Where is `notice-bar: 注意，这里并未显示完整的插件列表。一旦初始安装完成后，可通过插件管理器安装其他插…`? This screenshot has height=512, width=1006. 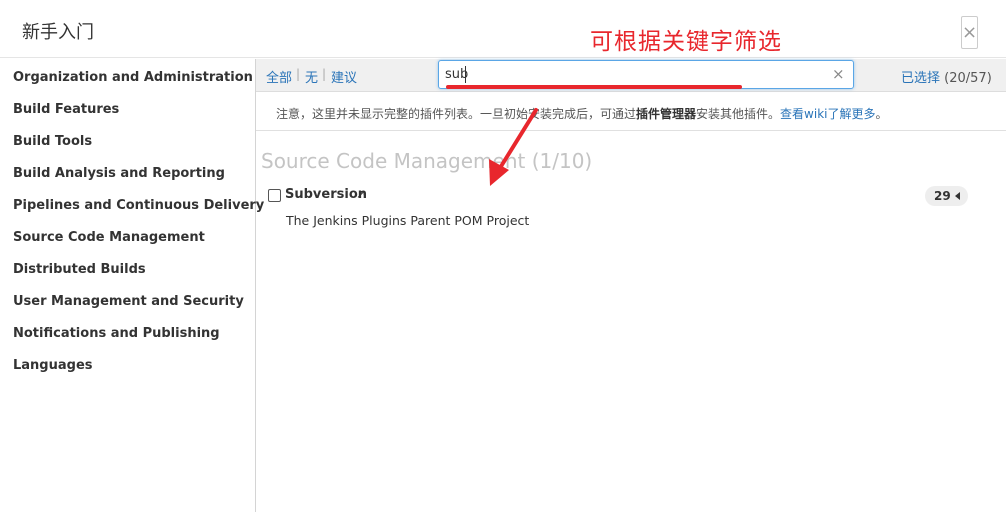 notice-bar: 注意，这里并未显示完整的插件列表。一旦初始安装完成后，可通过插件管理器安装其他插… is located at coordinates (631, 112).